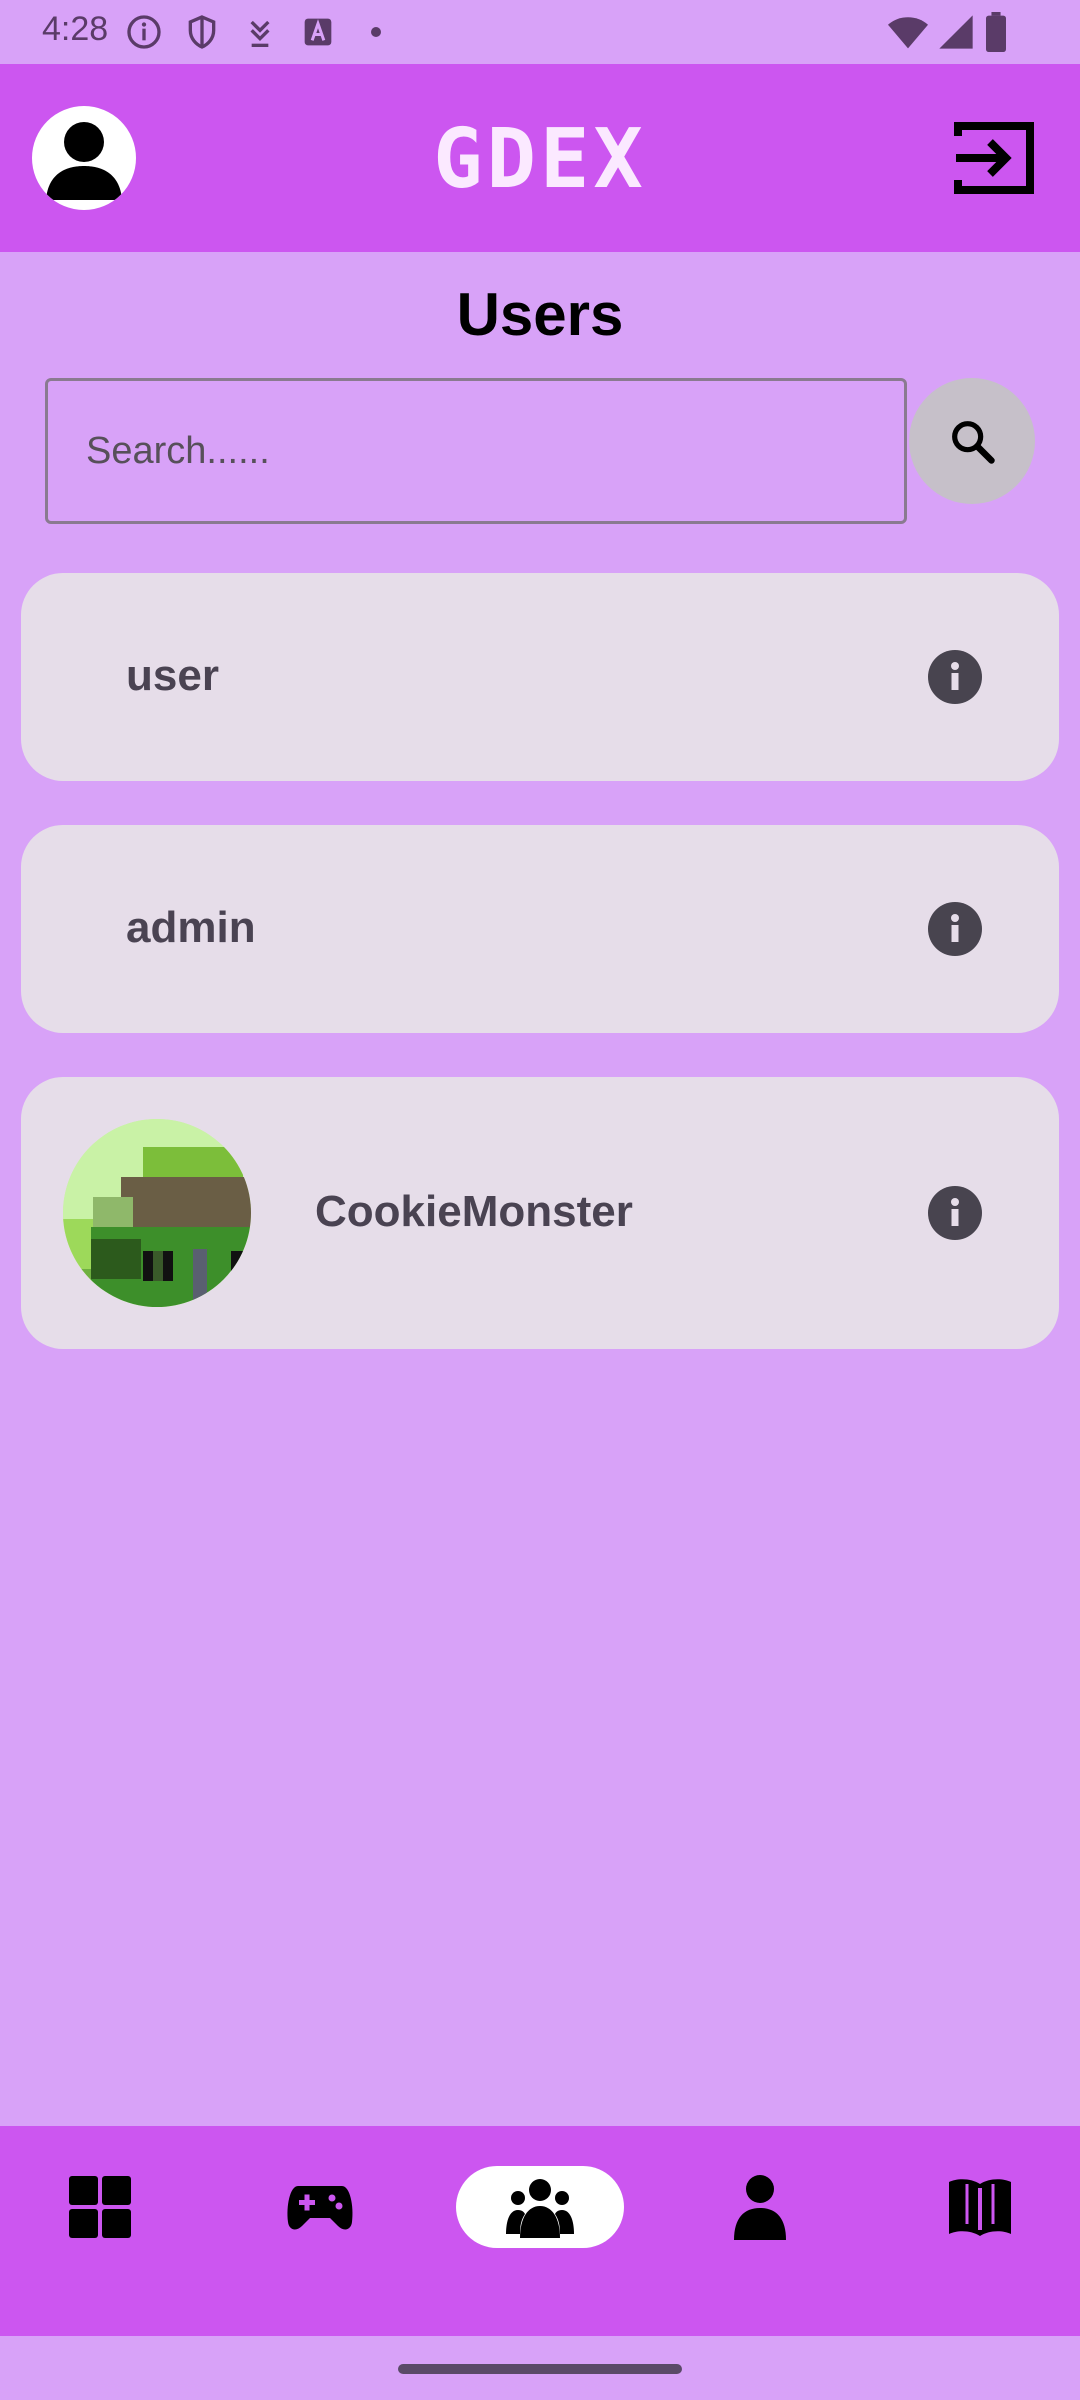 The height and width of the screenshot is (2400, 1080). I want to click on page-title: Users, so click(540, 314).